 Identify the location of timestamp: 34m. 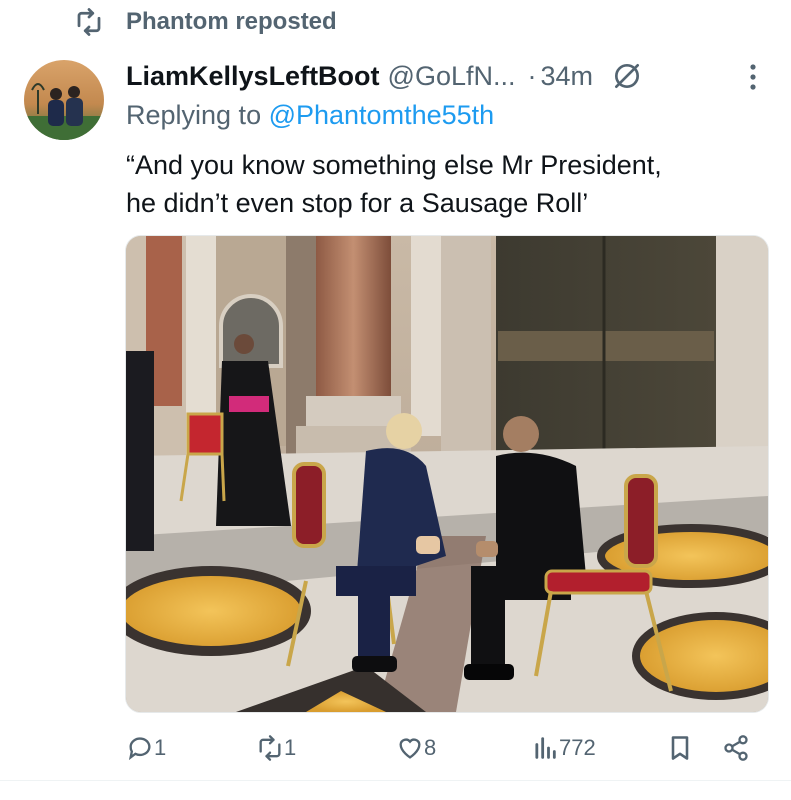
(567, 76).